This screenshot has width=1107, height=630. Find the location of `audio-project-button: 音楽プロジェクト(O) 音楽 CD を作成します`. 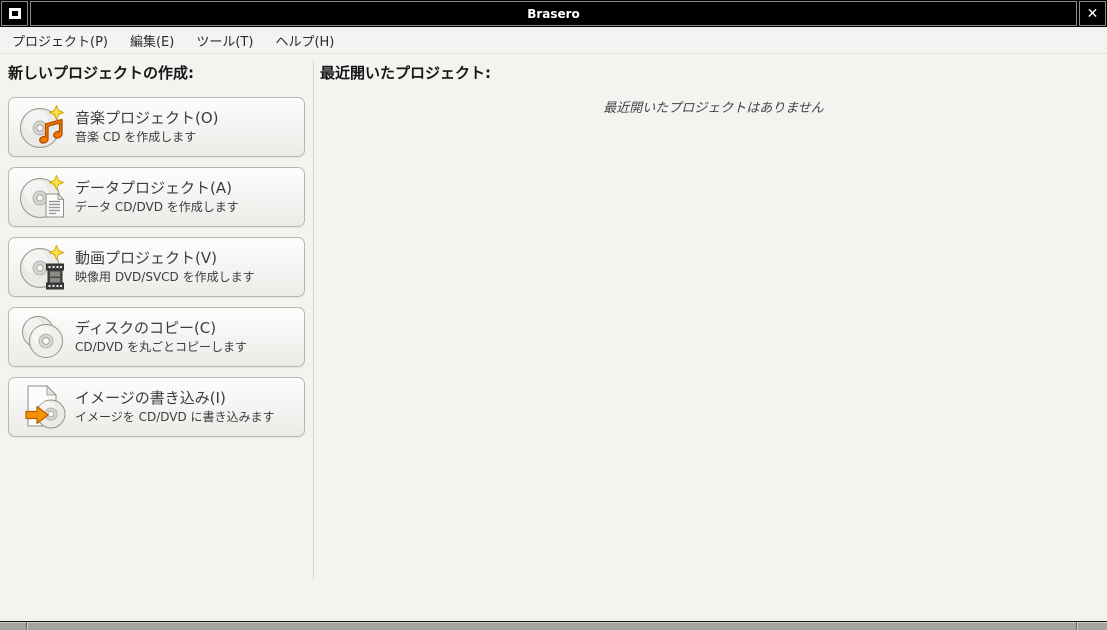

audio-project-button: 音楽プロジェクト(O) 音楽 CD を作成します is located at coordinates (156, 127).